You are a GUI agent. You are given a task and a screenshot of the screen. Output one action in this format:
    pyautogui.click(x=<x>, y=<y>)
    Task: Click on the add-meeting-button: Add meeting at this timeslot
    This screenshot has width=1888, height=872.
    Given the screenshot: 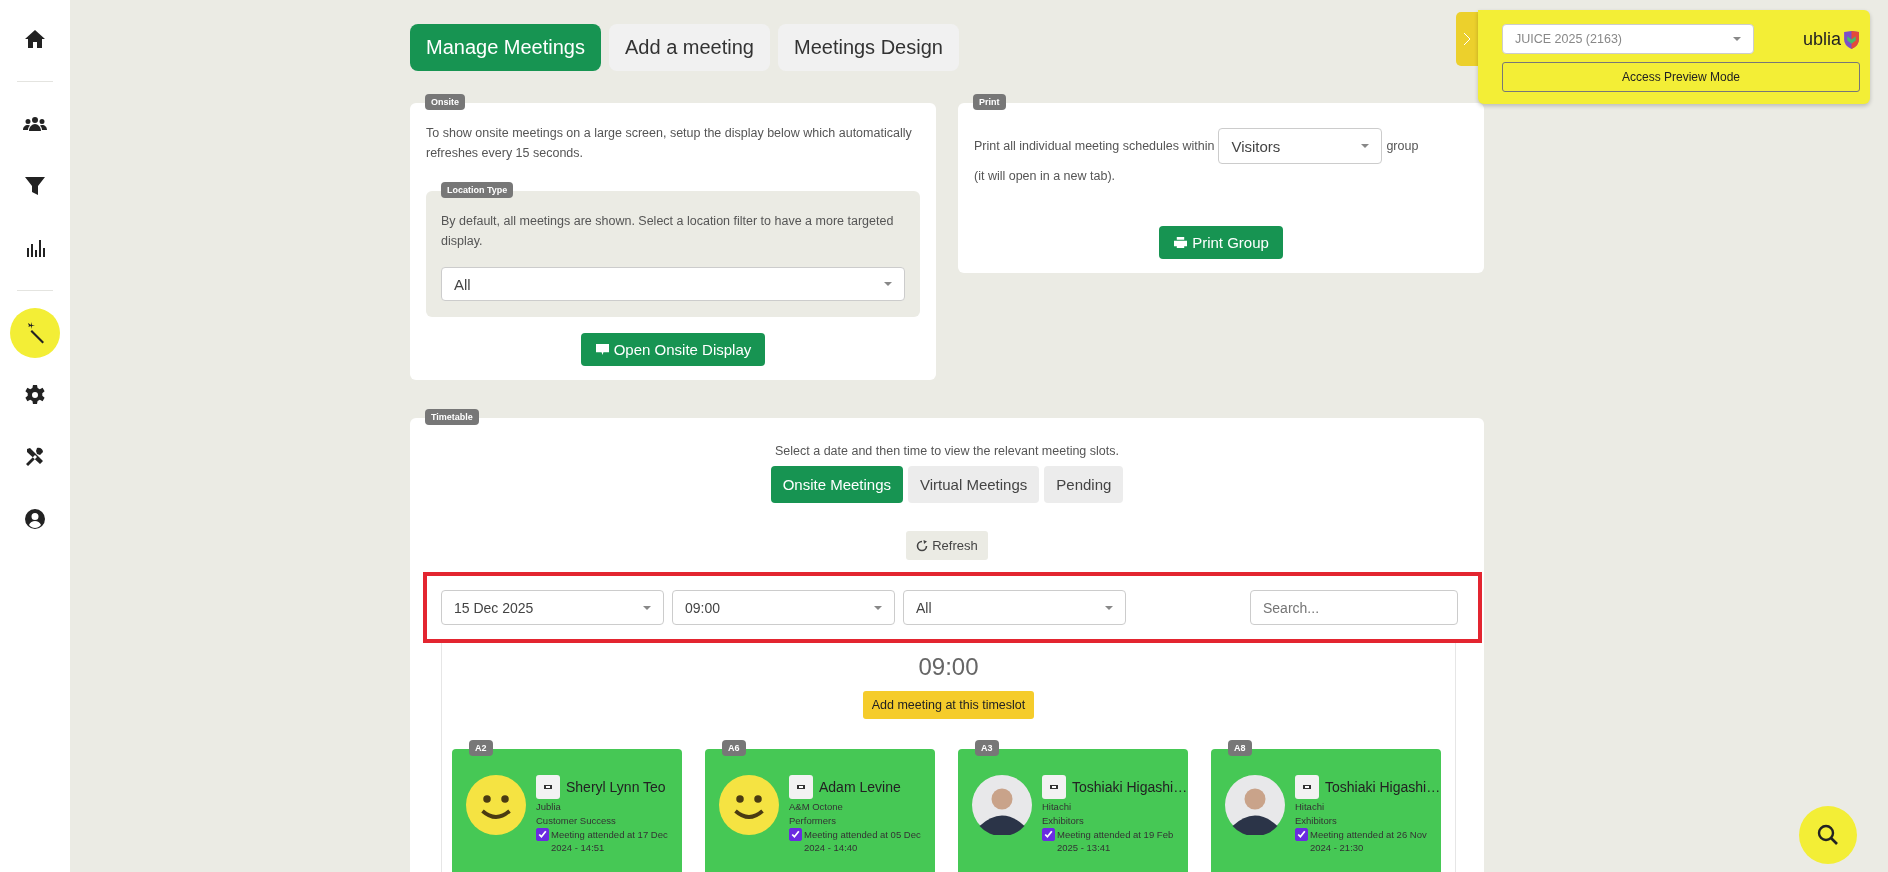 What is the action you would take?
    pyautogui.click(x=948, y=705)
    